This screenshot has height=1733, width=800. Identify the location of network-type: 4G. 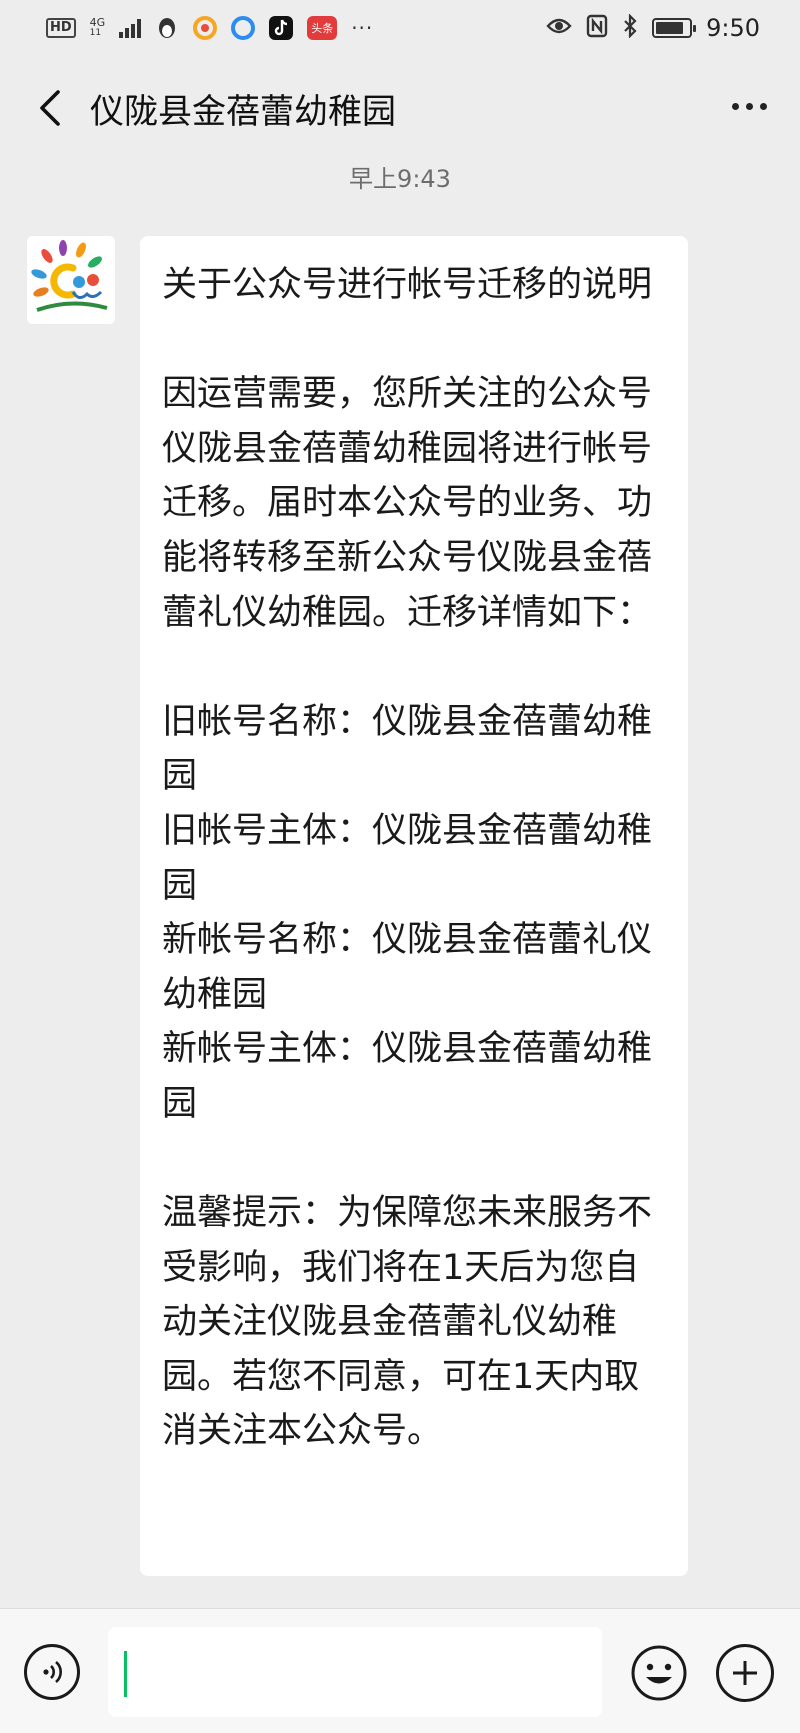
(97, 22).